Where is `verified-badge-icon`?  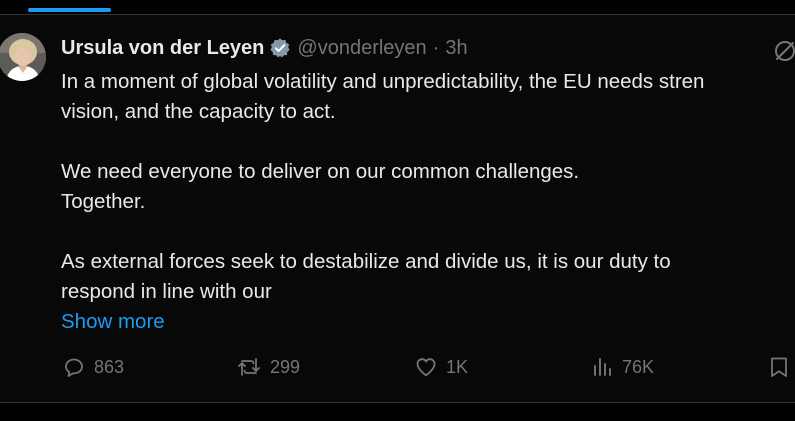
verified-badge-icon is located at coordinates (280, 48).